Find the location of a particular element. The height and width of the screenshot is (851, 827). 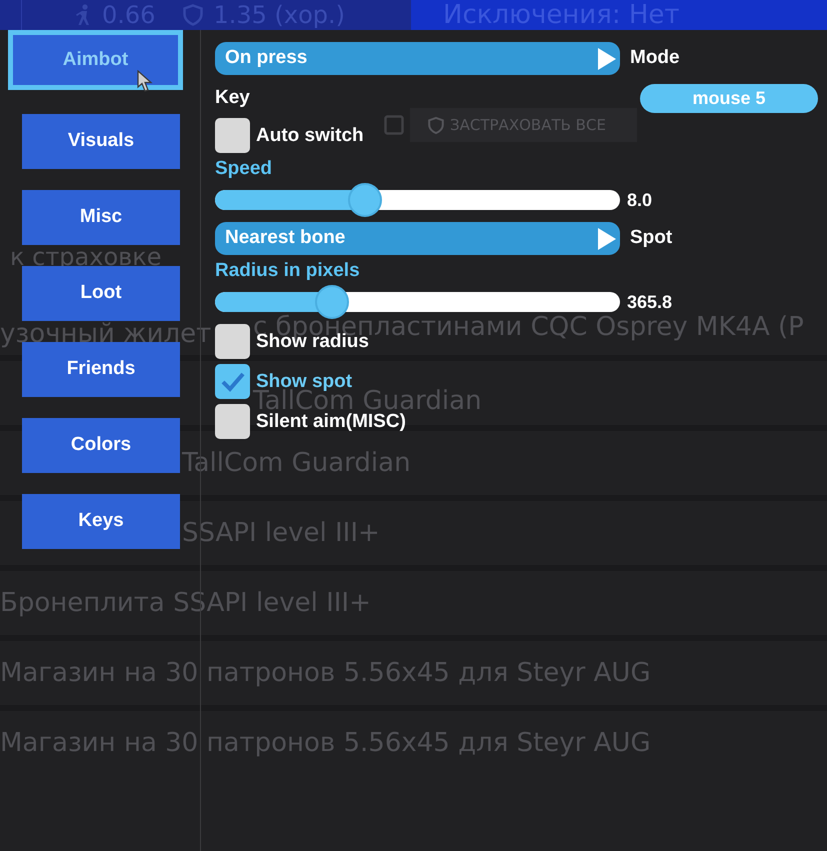

tab-button: Friends is located at coordinates (101, 369).